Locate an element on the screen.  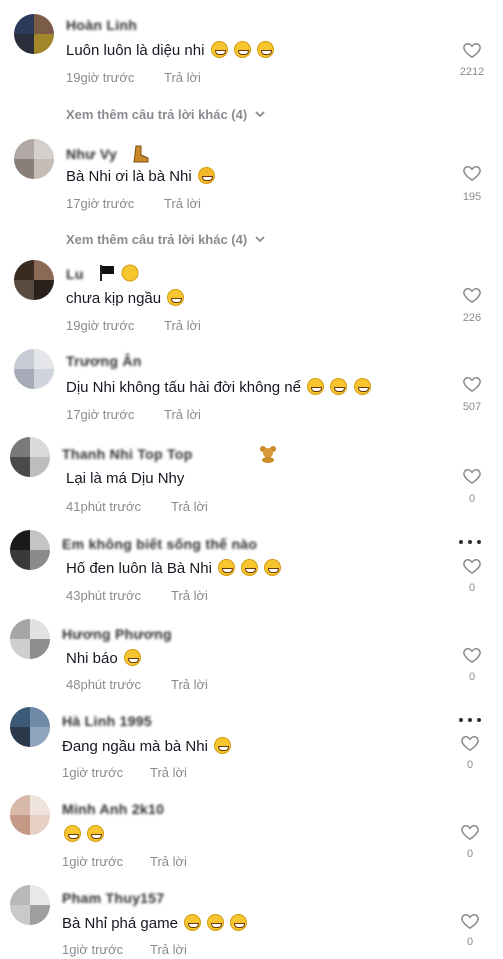
comment-username: Trương Ân is located at coordinates (104, 361).